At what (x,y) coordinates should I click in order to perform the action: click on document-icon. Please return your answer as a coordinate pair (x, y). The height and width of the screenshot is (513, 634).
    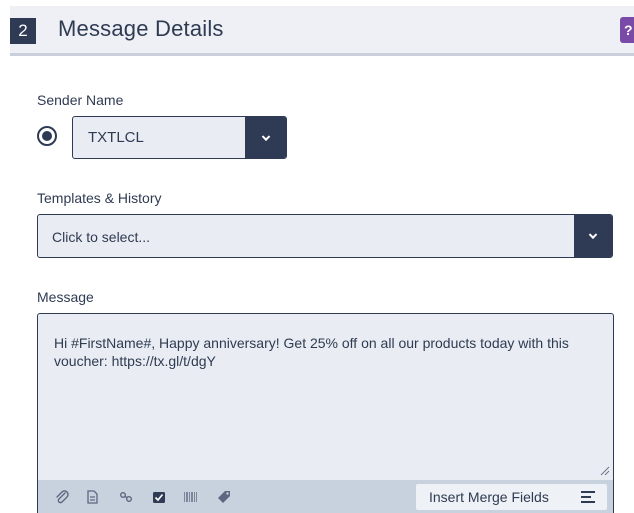
    Looking at the image, I should click on (92, 497).